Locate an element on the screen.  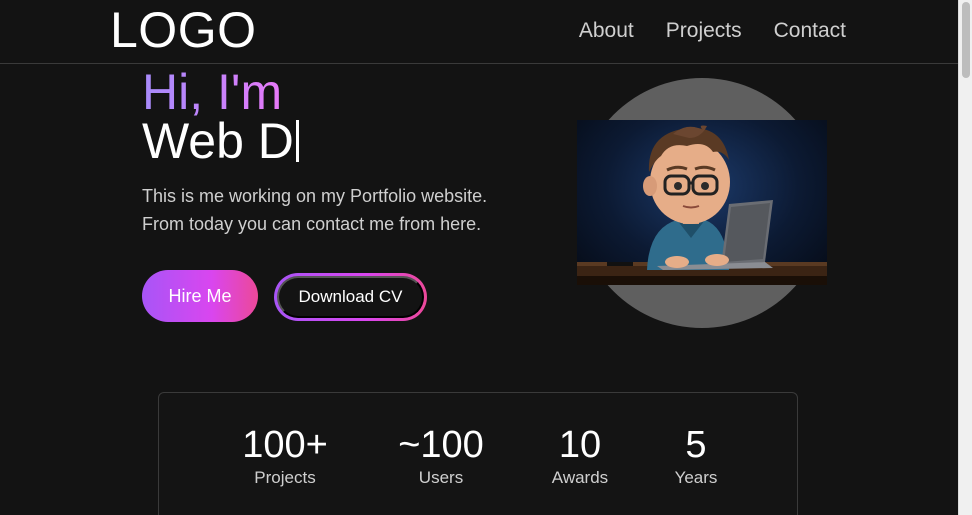
nav-link-about: About is located at coordinates (606, 31).